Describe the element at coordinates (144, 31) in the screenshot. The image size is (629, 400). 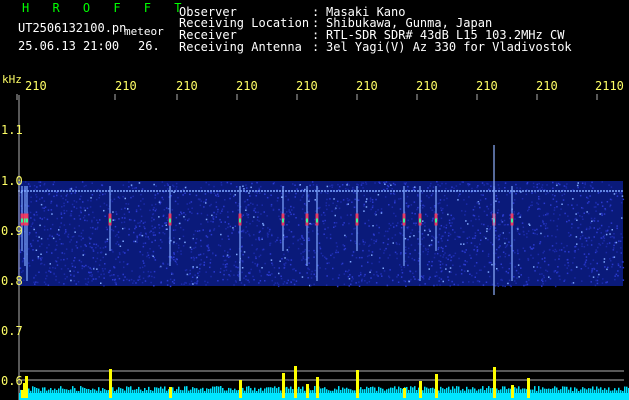
I see `mode-label: meteor` at that location.